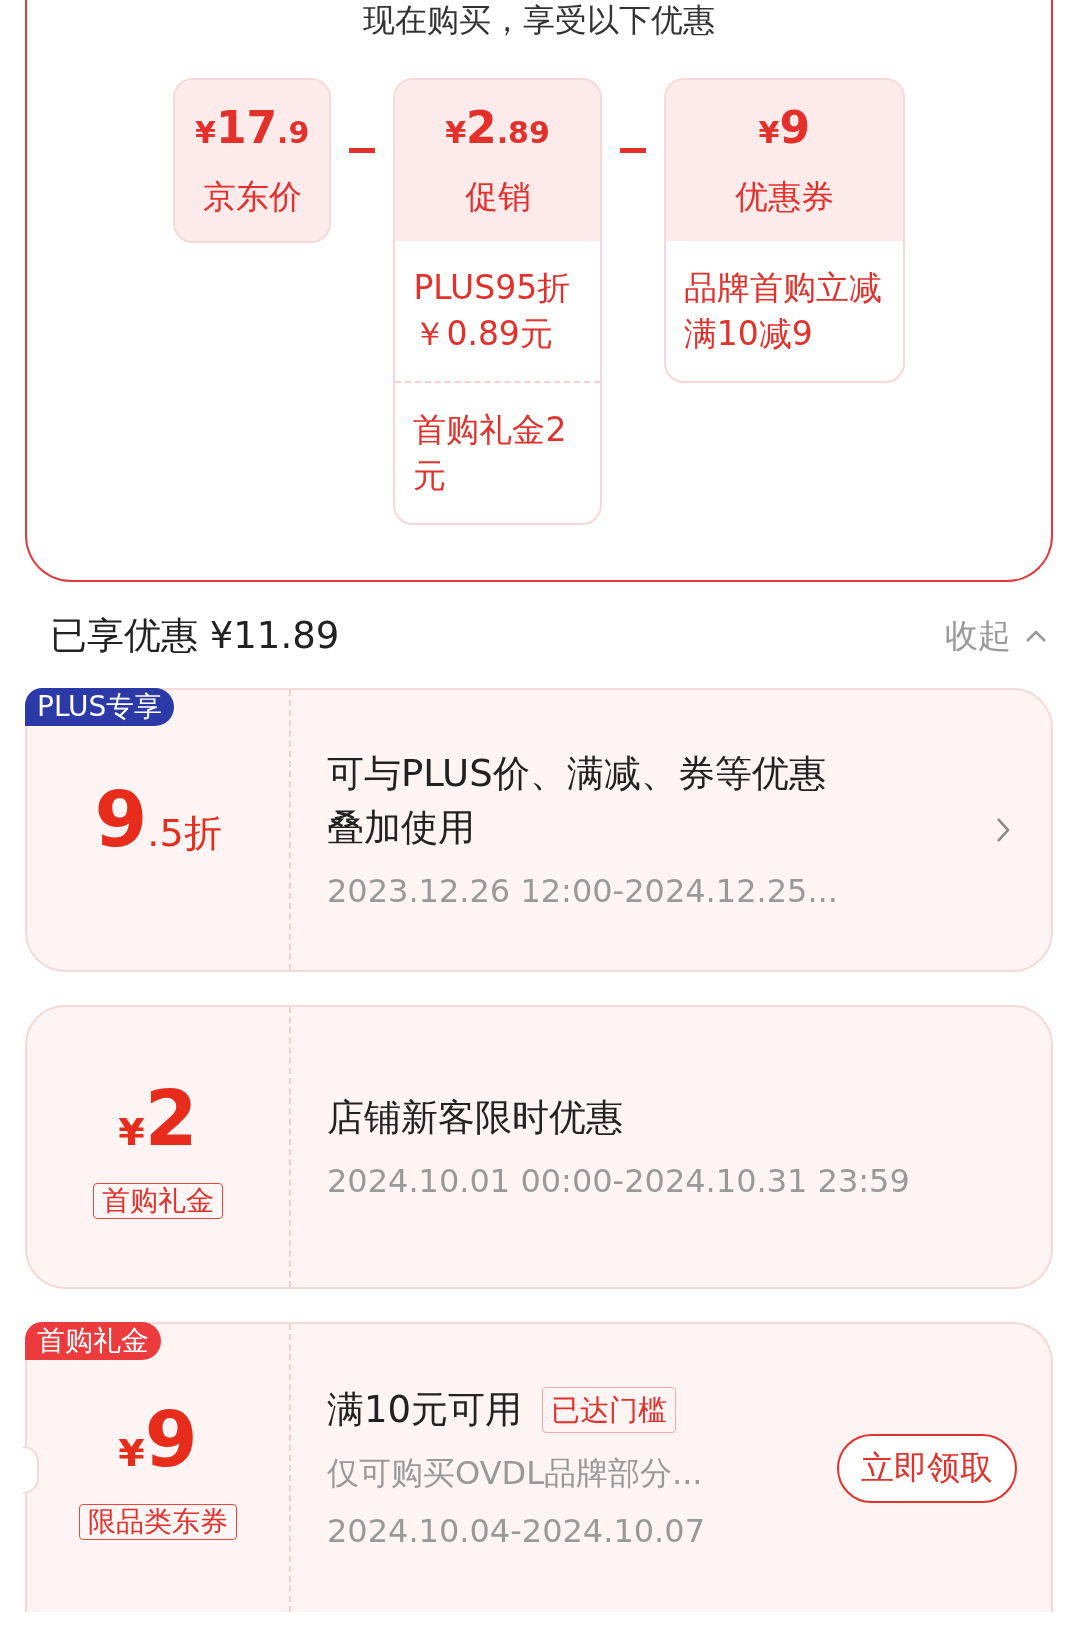 The width and height of the screenshot is (1078, 1631). What do you see at coordinates (577, 801) in the screenshot?
I see `coupon-title: 可与PLUS价、满减、券等优惠叠加使用` at bounding box center [577, 801].